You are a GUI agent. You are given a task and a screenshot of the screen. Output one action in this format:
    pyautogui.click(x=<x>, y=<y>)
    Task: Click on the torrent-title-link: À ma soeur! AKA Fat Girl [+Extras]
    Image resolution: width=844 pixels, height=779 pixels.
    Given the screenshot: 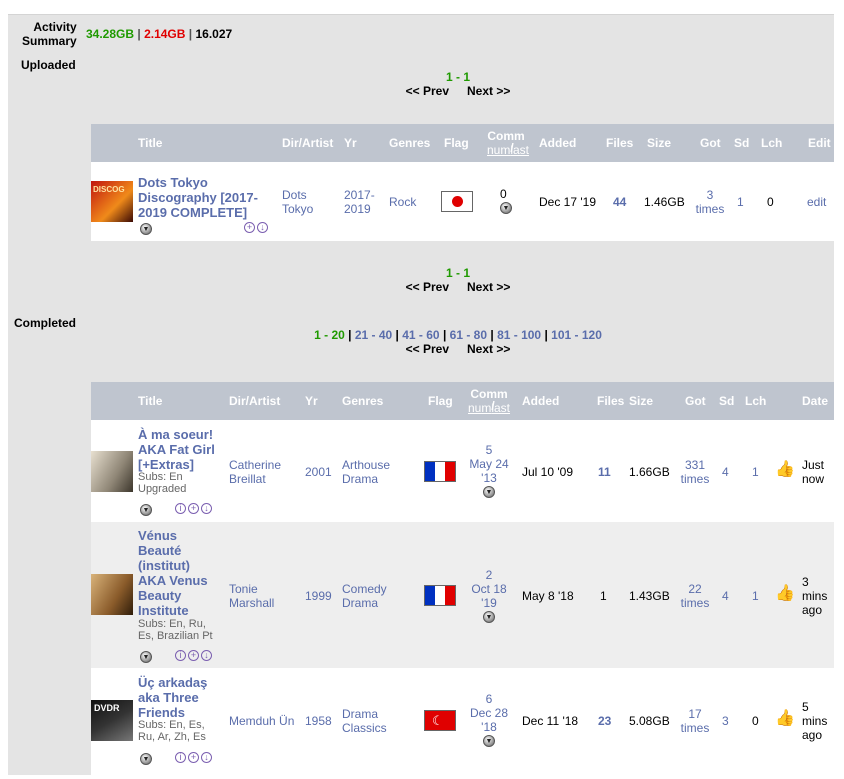 What is the action you would take?
    pyautogui.click(x=183, y=449)
    